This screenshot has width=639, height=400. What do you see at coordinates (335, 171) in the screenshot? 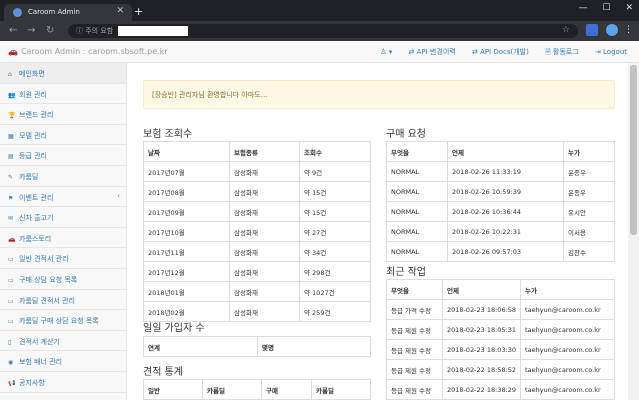
I see `cell: 약 9건` at bounding box center [335, 171].